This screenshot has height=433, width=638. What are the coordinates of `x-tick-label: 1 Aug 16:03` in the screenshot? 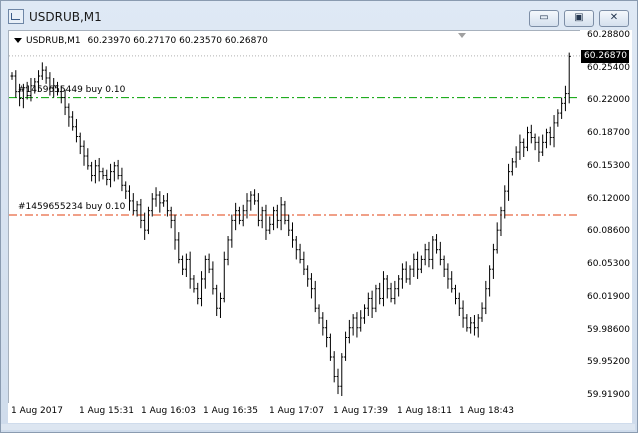 It's located at (168, 411).